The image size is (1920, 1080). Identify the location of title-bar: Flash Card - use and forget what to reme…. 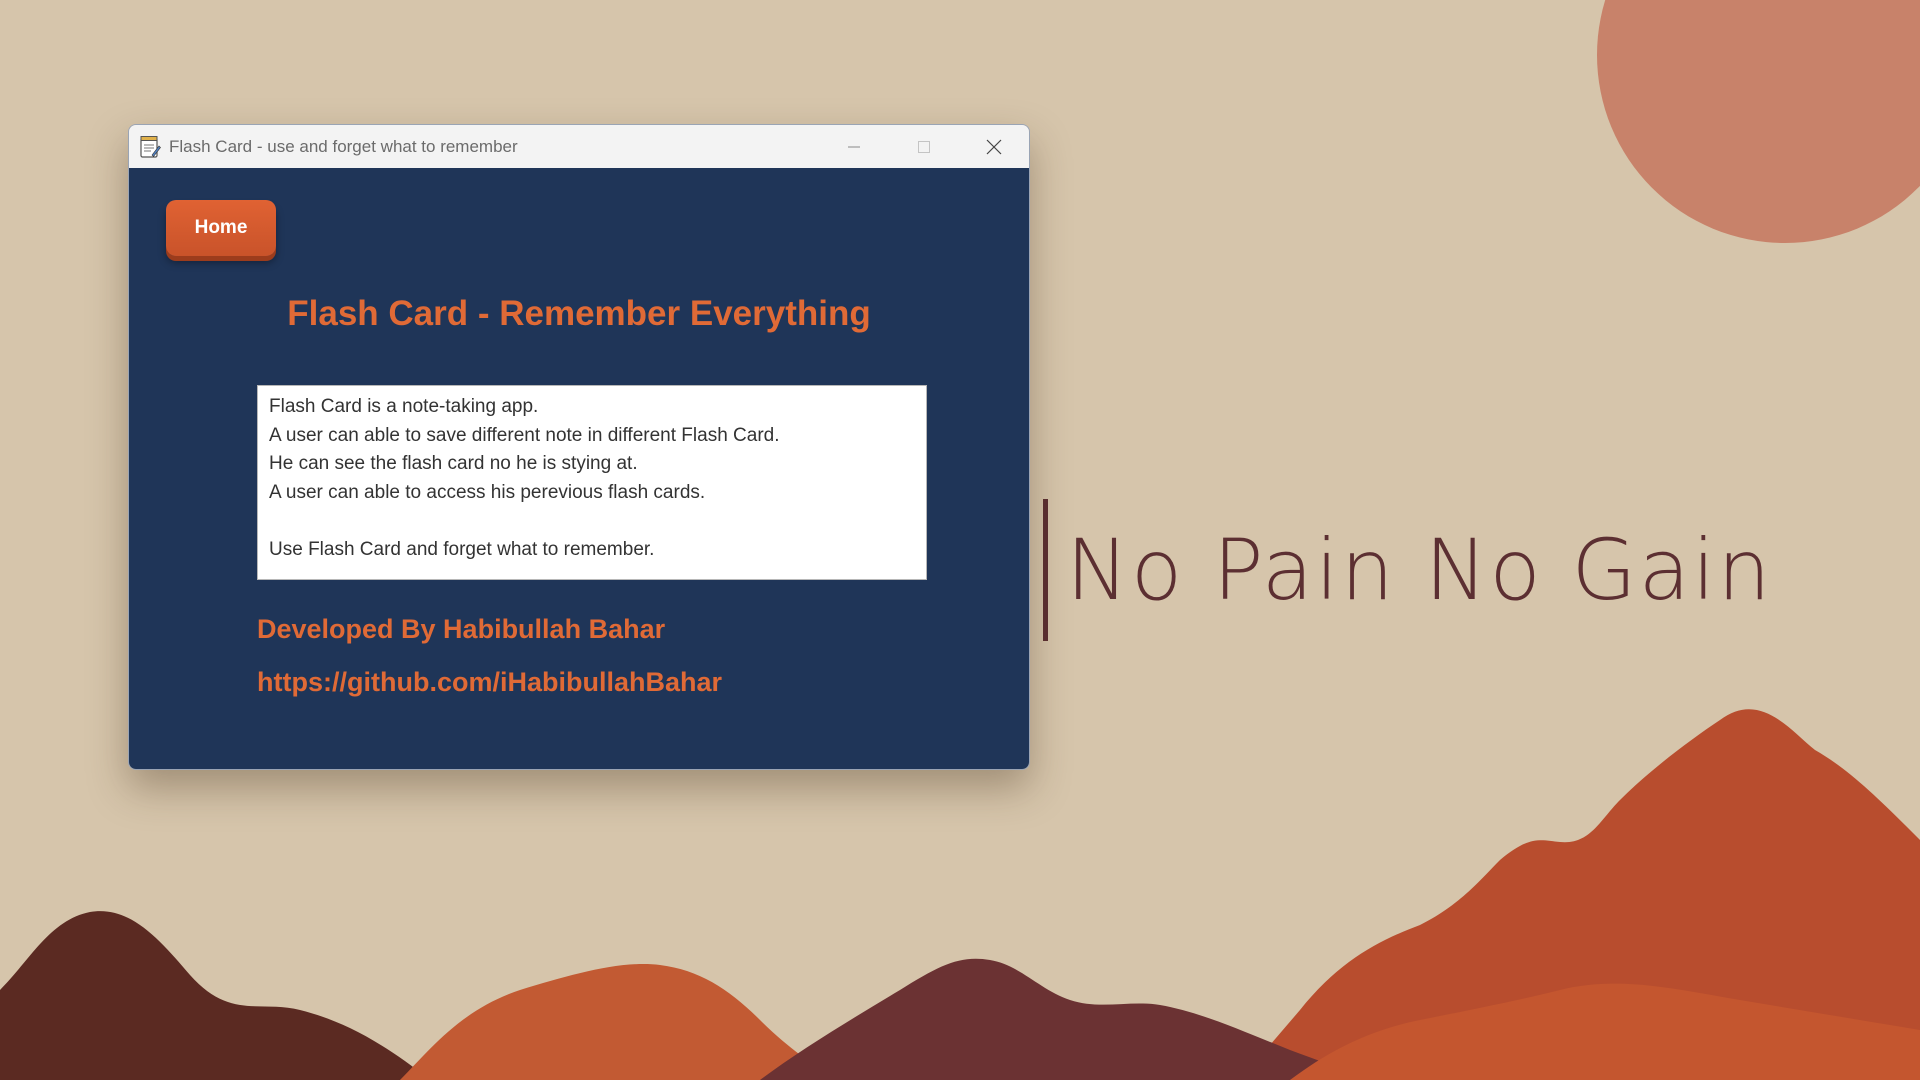
(579, 146).